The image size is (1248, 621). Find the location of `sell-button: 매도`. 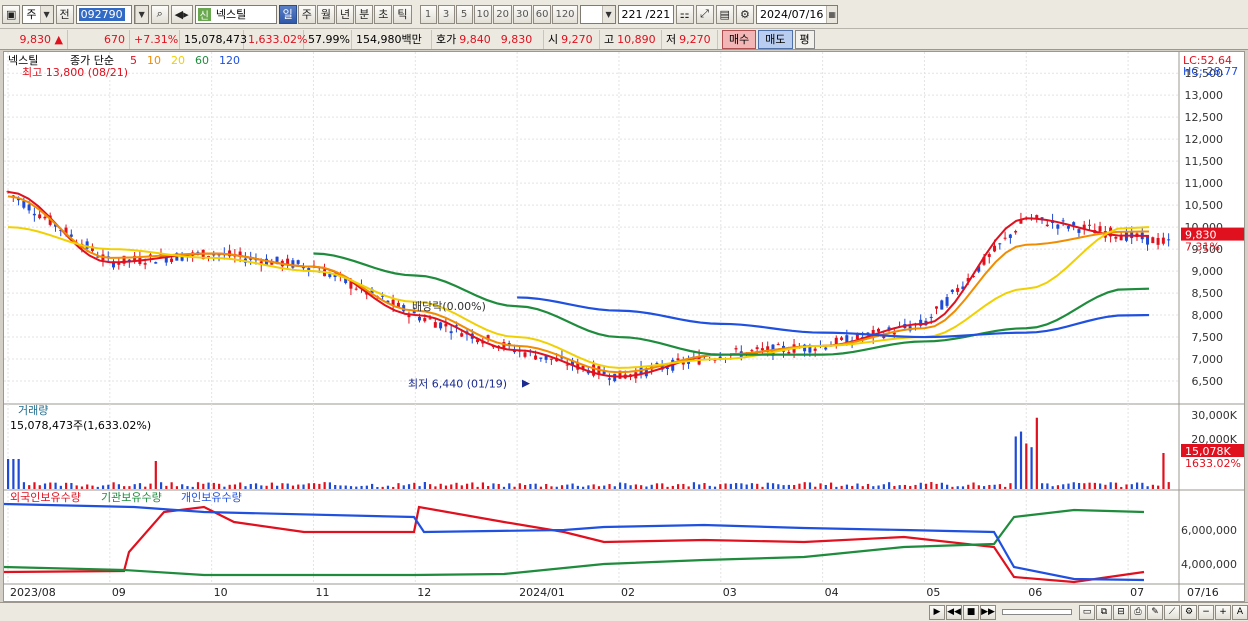

sell-button: 매도 is located at coordinates (775, 39).